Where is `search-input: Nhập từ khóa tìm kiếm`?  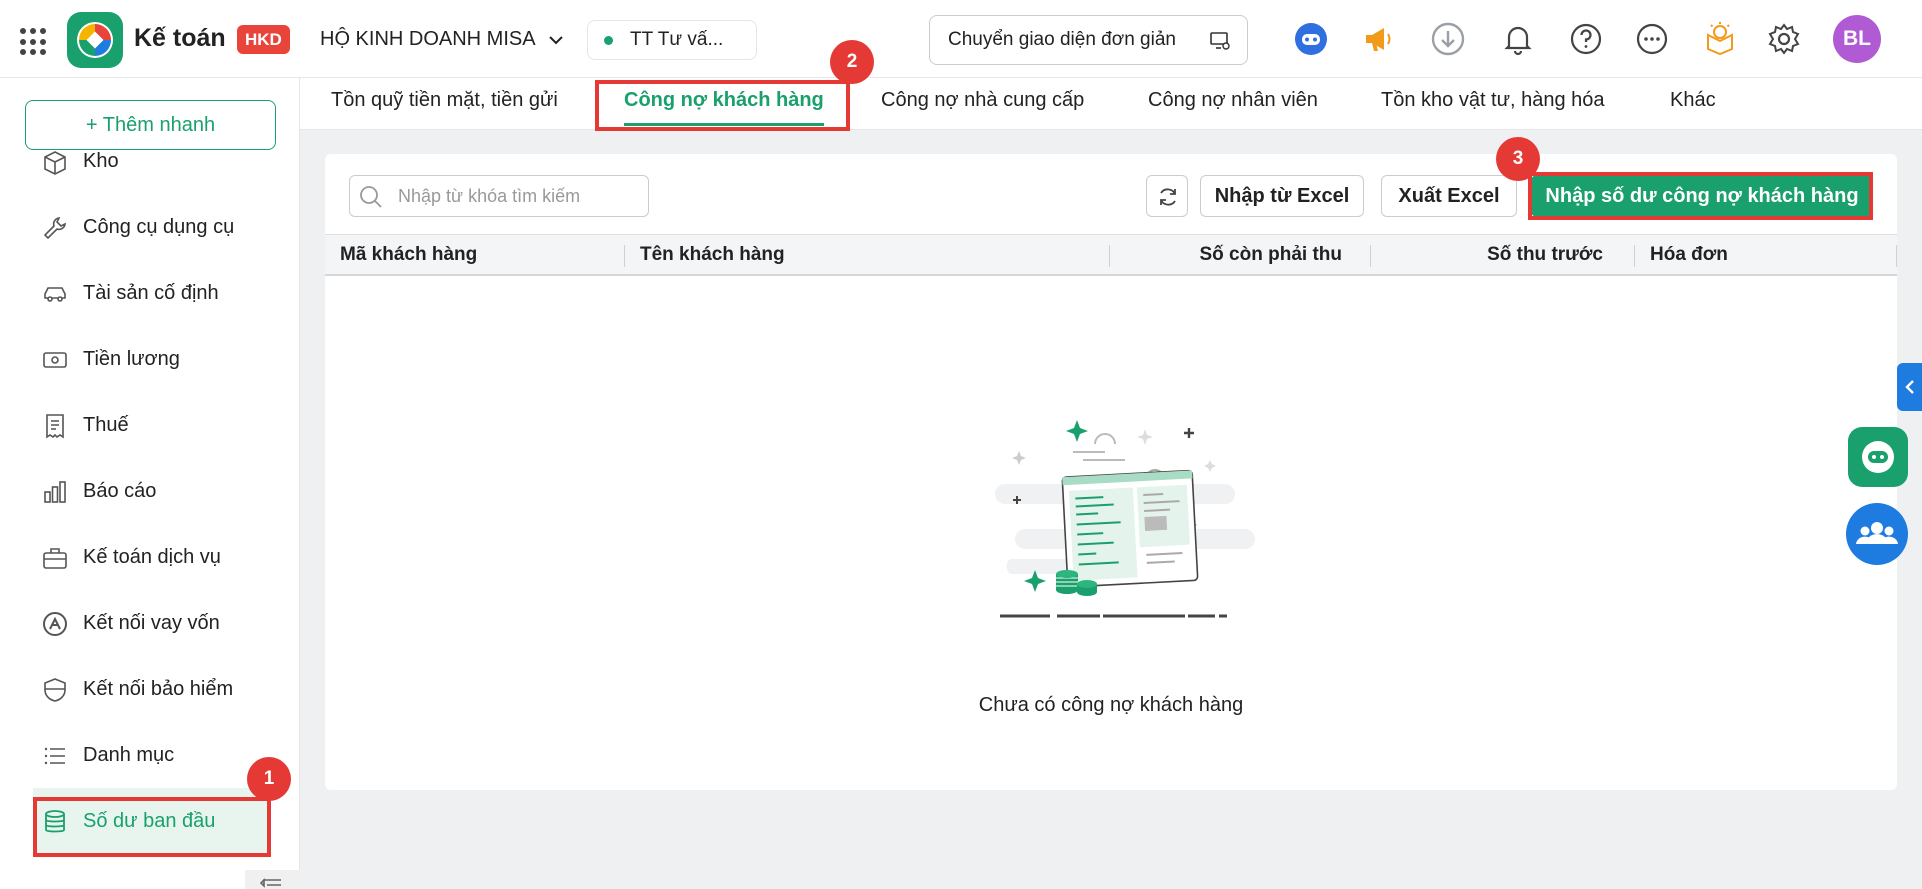 search-input: Nhập từ khóa tìm kiếm is located at coordinates (499, 196).